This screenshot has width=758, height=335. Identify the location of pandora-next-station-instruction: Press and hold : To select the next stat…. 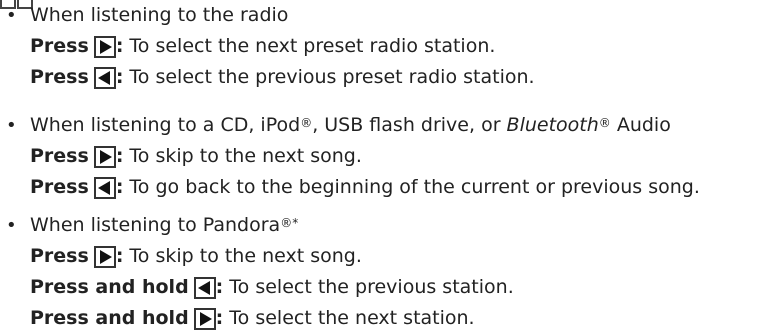
(379, 318).